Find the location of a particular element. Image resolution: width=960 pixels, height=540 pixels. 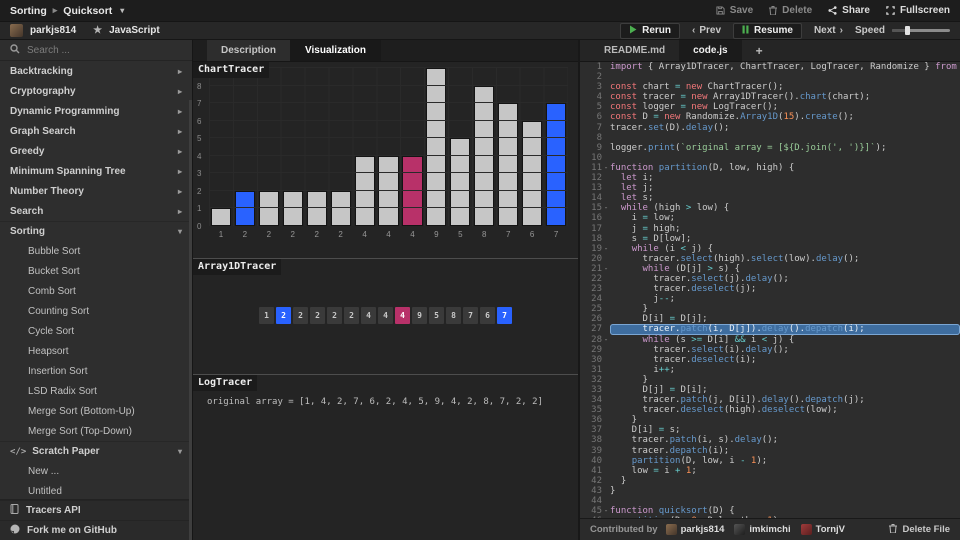

chevron-down-icon: ▾ is located at coordinates (122, 10).